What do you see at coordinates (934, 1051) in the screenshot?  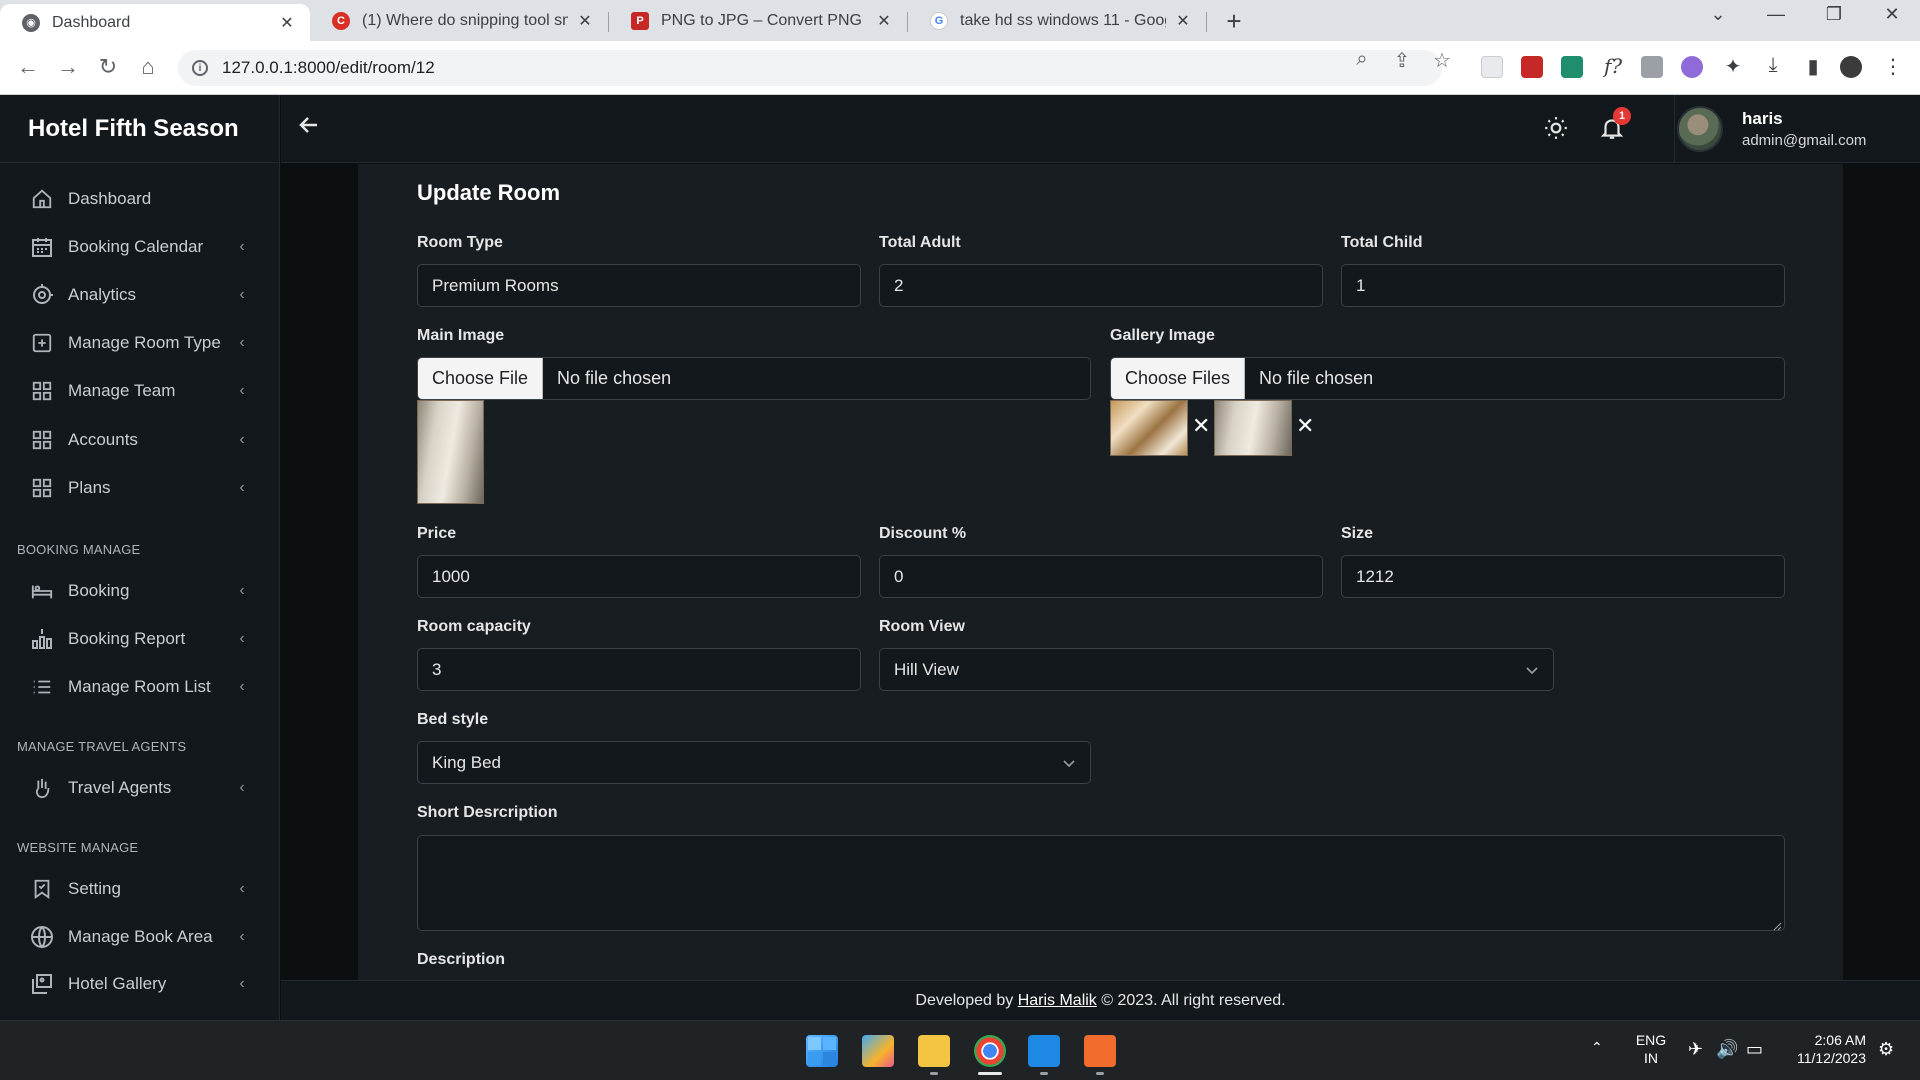 I see `file-explorer-icon` at bounding box center [934, 1051].